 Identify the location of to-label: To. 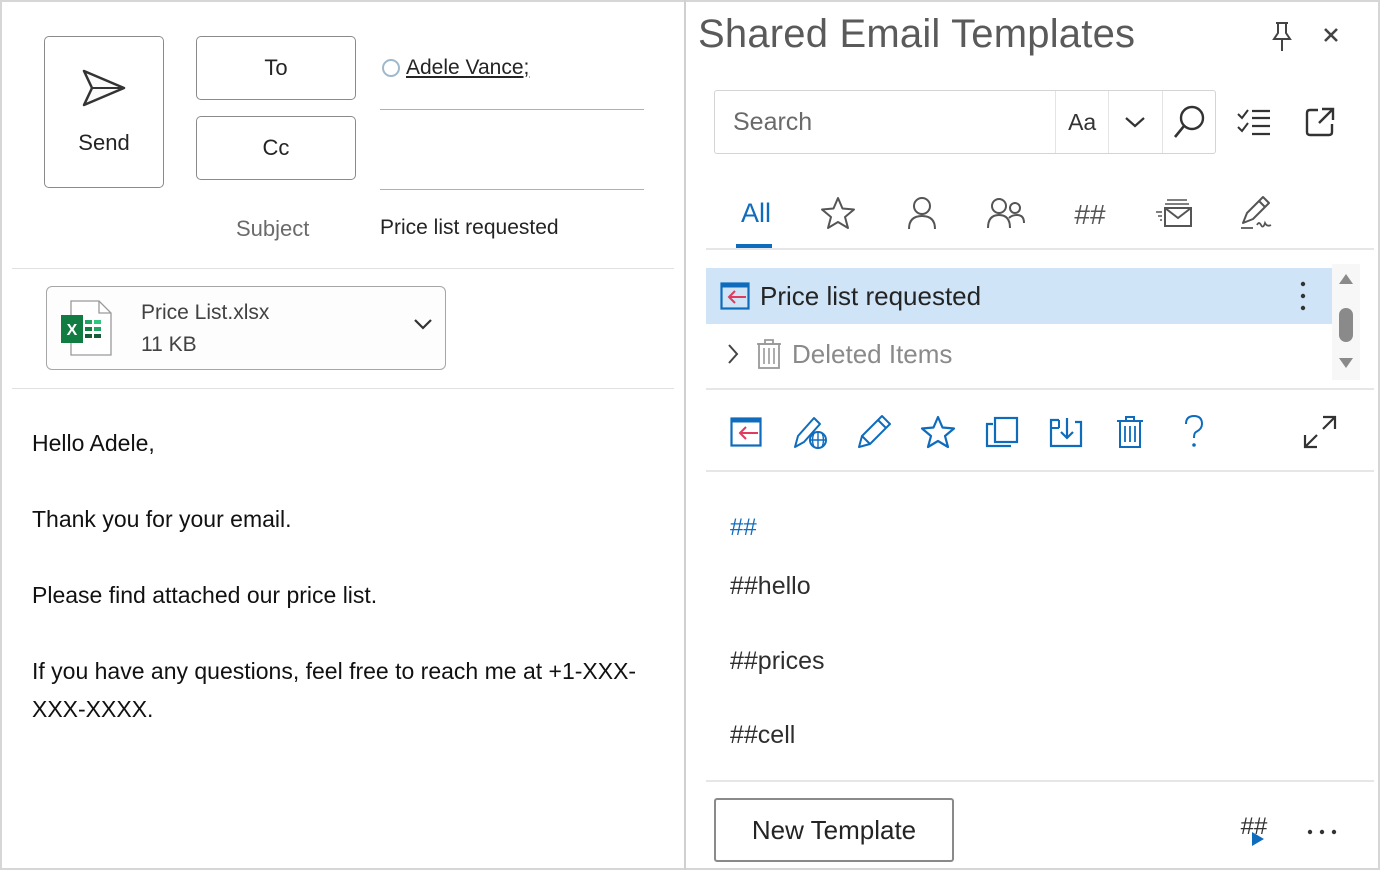
(276, 67).